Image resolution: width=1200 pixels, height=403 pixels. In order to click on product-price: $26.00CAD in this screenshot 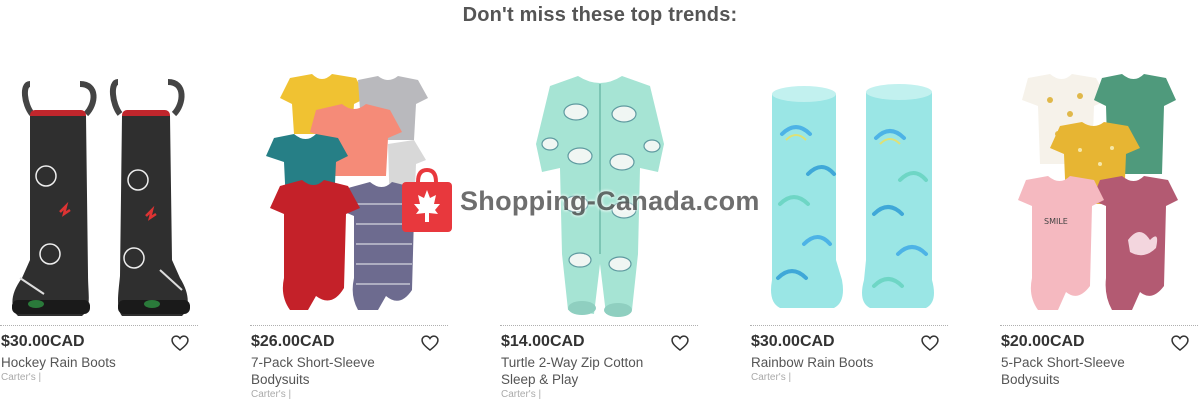, I will do `click(293, 341)`.